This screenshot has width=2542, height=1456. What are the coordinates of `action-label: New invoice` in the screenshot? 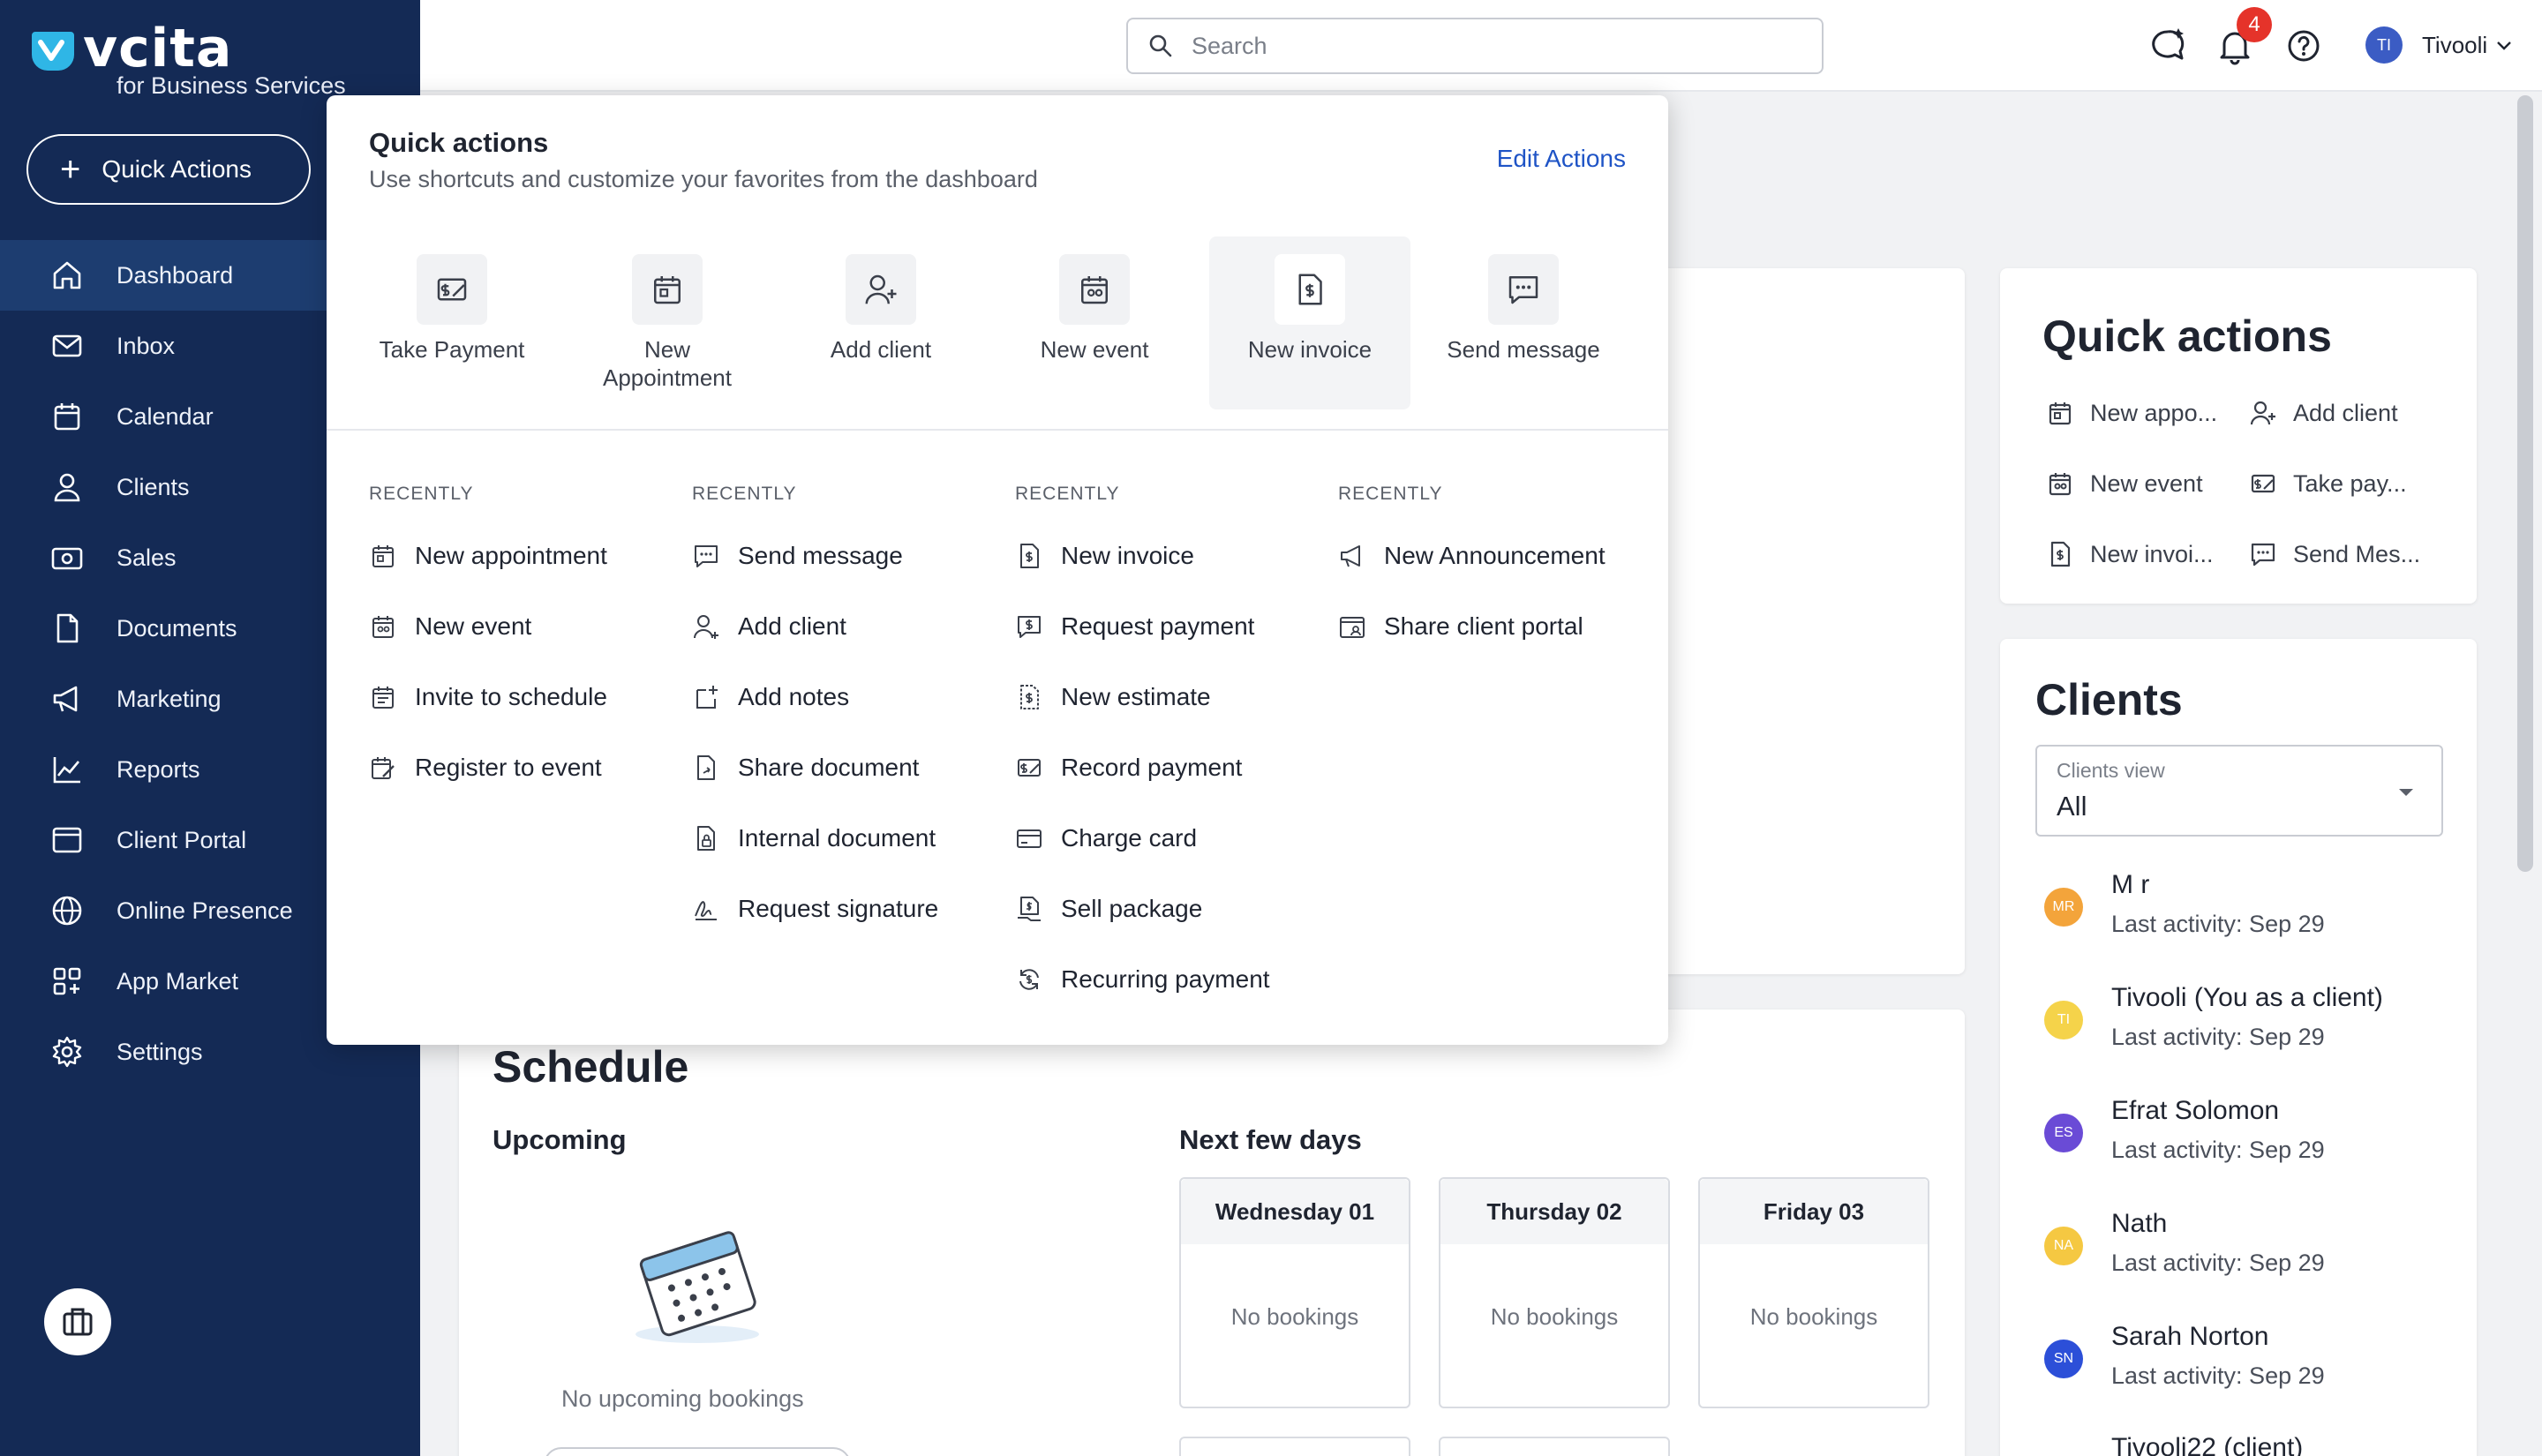 It's located at (1127, 555).